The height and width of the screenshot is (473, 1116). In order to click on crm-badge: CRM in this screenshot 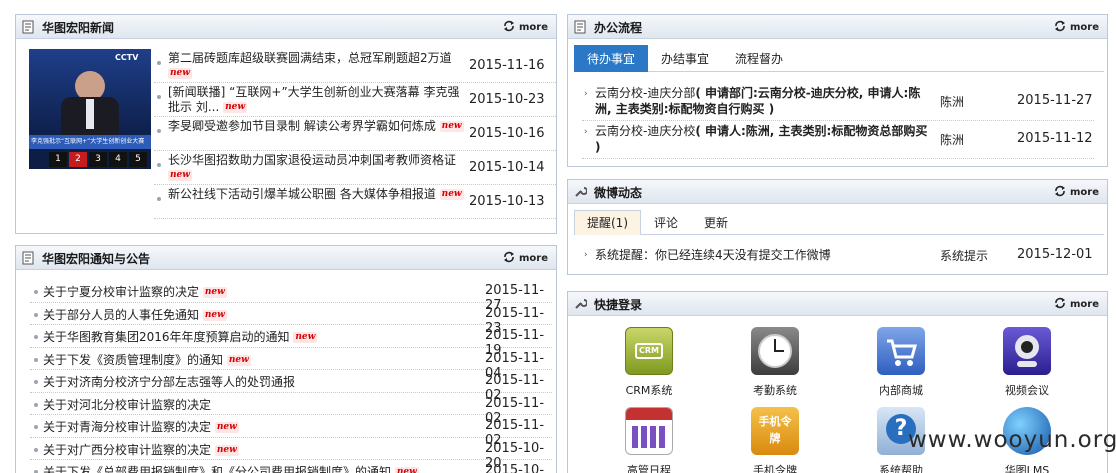, I will do `click(649, 351)`.